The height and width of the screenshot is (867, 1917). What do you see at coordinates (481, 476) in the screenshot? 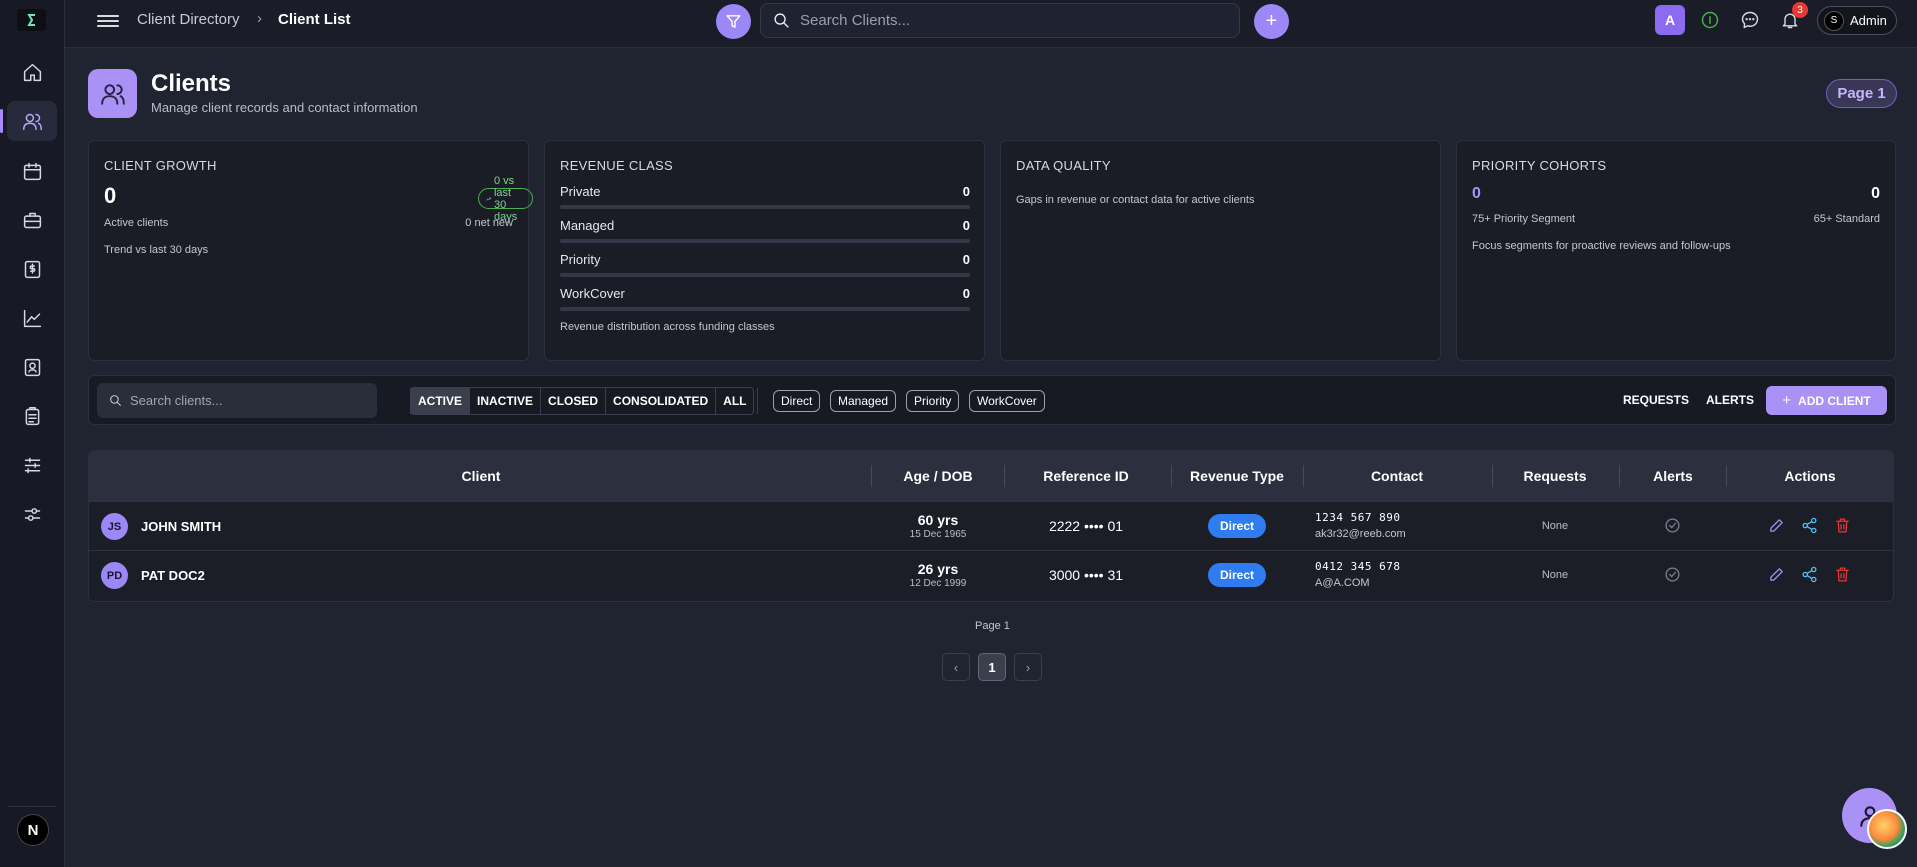
I see `col-client: Client` at bounding box center [481, 476].